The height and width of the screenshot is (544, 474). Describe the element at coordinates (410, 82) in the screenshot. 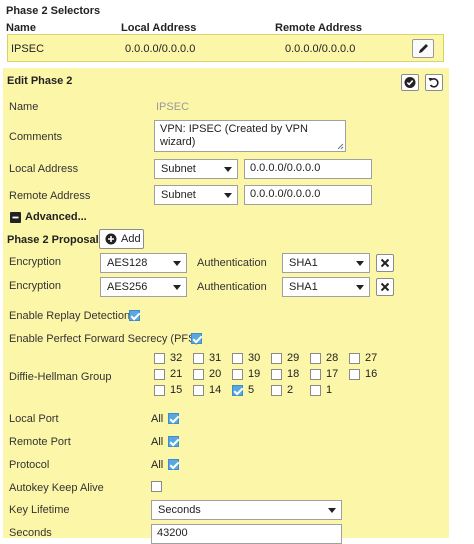

I see `ok-button` at that location.